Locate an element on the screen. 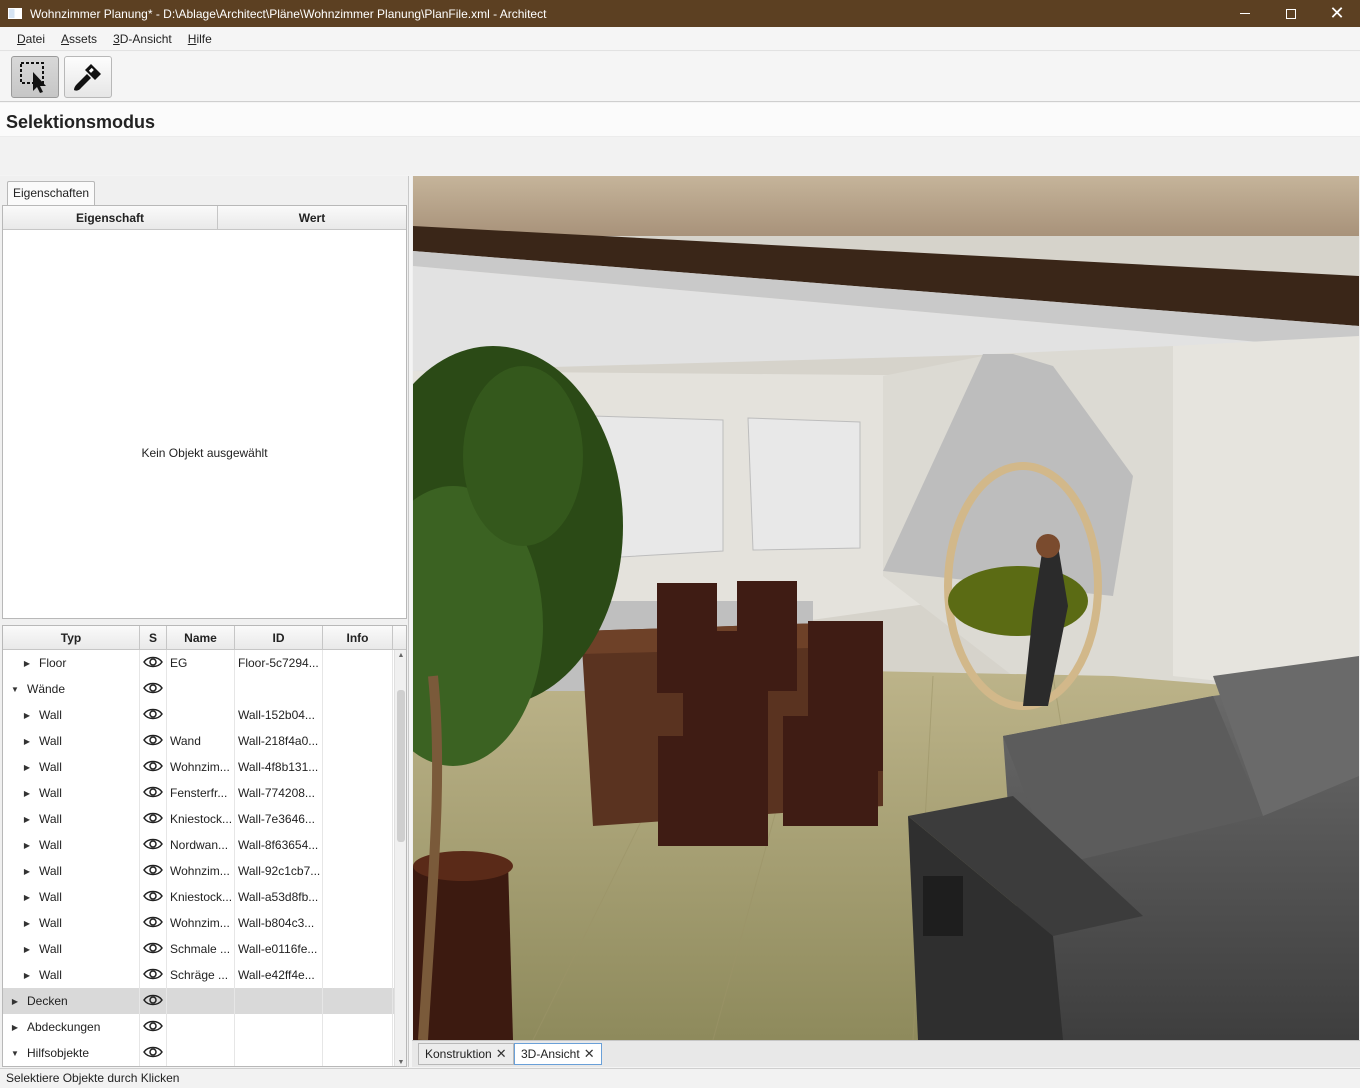 This screenshot has width=1360, height=1088. menu-3d-ansicht: 3D-Ansicht is located at coordinates (142, 39).